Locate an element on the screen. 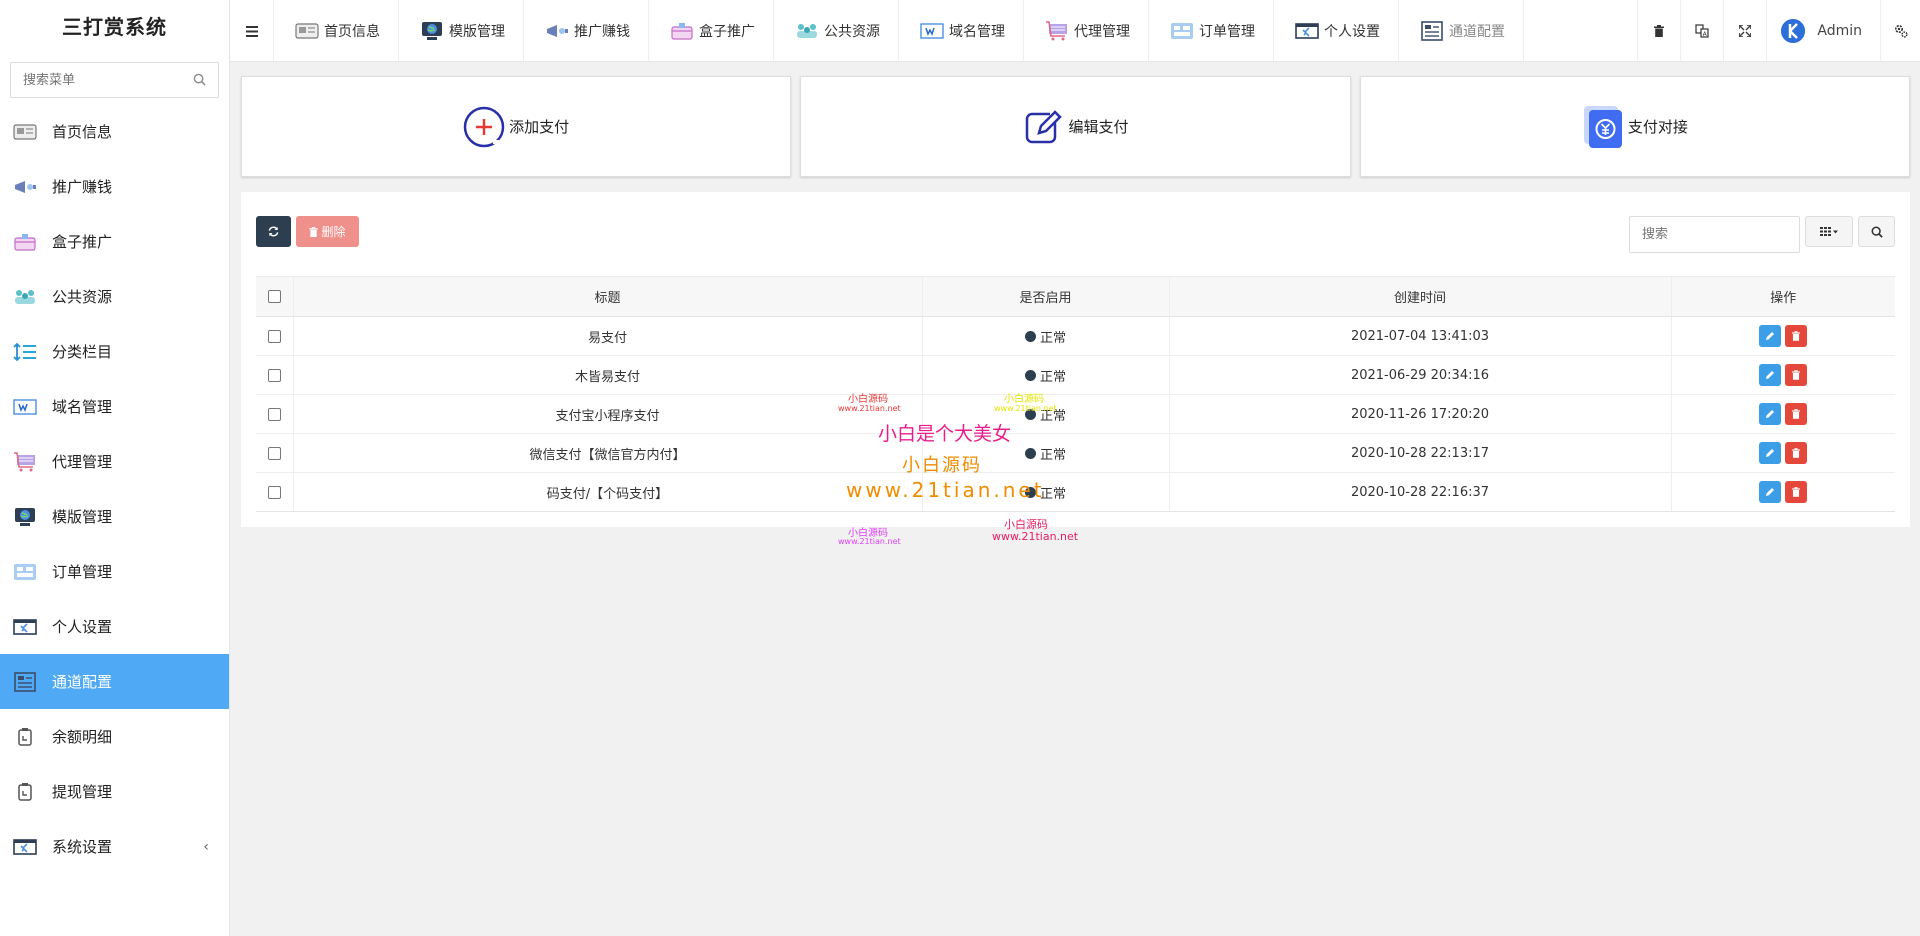 The height and width of the screenshot is (936, 1920). column-header-actions: 操作 is located at coordinates (1782, 296).